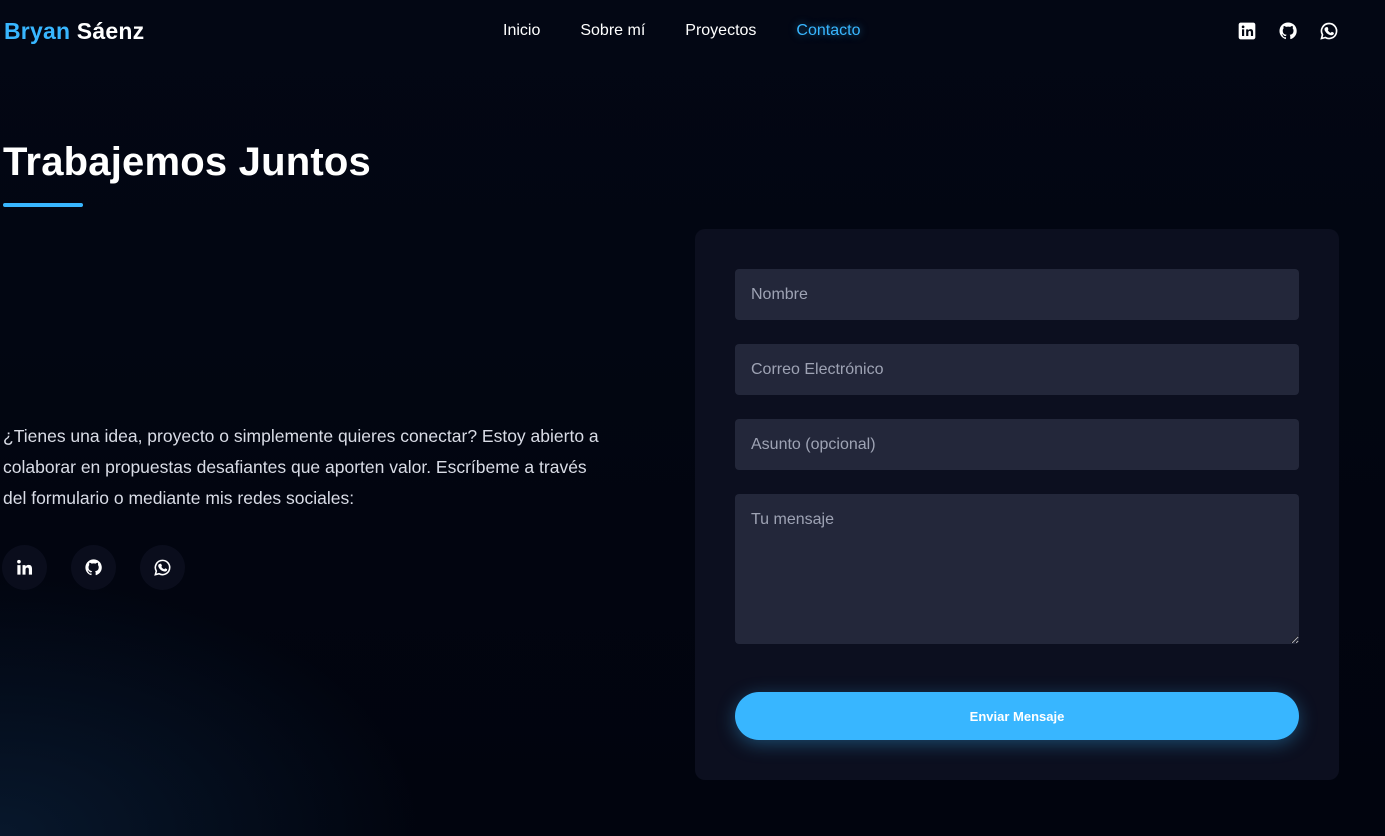  Describe the element at coordinates (1017, 444) in the screenshot. I see `subject-field` at that location.